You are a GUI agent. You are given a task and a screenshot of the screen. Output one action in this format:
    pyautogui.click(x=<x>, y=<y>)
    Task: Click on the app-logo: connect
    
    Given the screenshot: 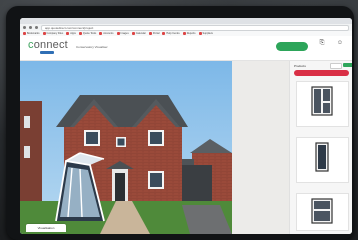 What is the action you would take?
    pyautogui.click(x=48, y=45)
    